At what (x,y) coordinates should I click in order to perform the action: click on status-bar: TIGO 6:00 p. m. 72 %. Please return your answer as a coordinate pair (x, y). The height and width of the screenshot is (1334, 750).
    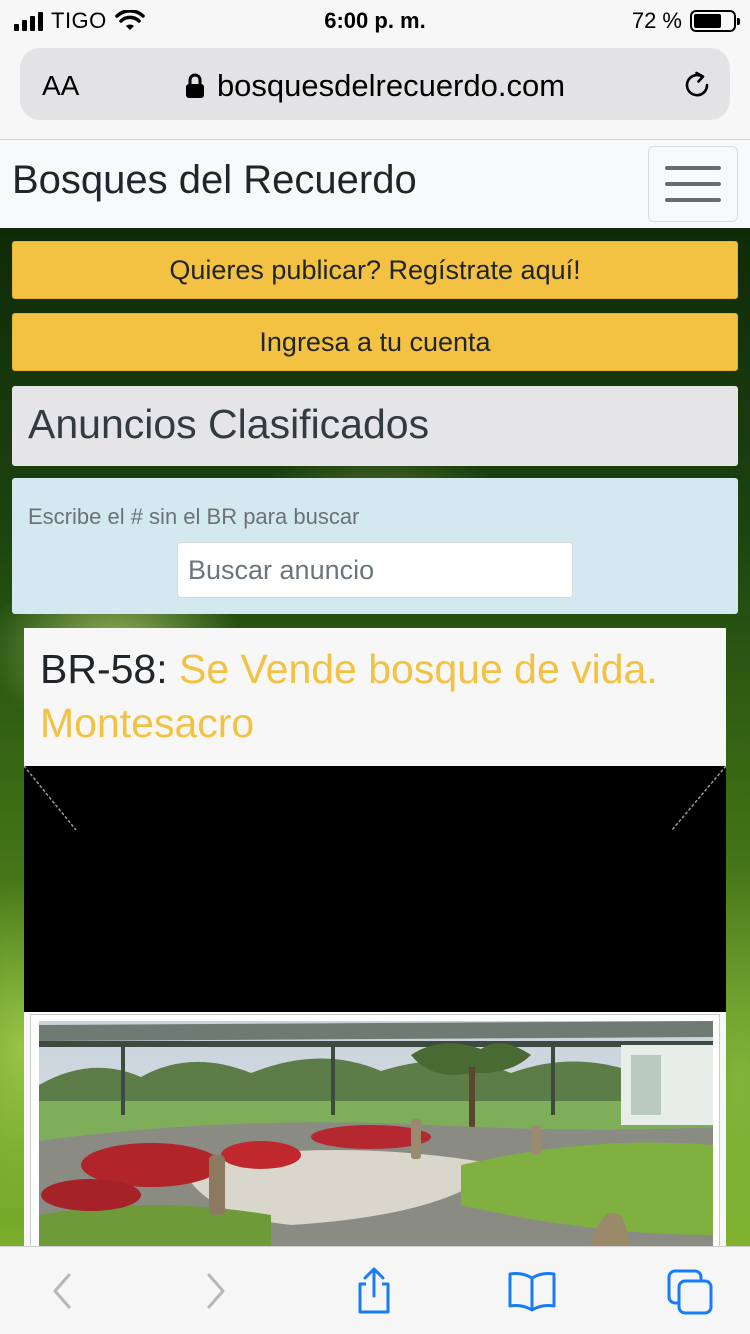
    Looking at the image, I should click on (375, 21).